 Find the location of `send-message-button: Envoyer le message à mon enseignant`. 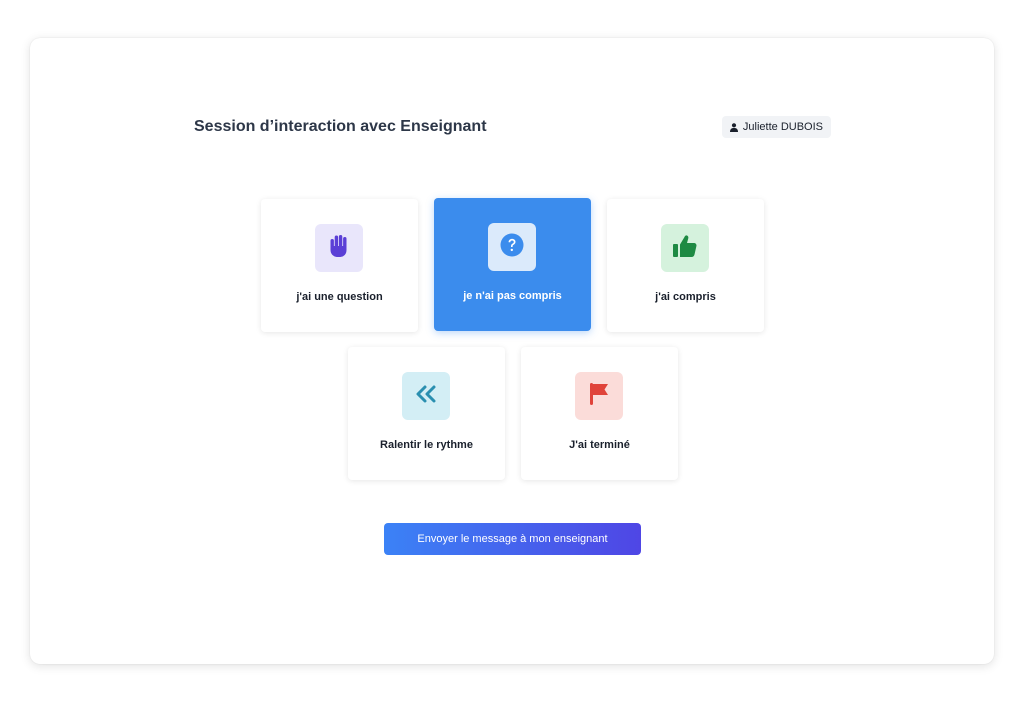

send-message-button: Envoyer le message à mon enseignant is located at coordinates (512, 539).